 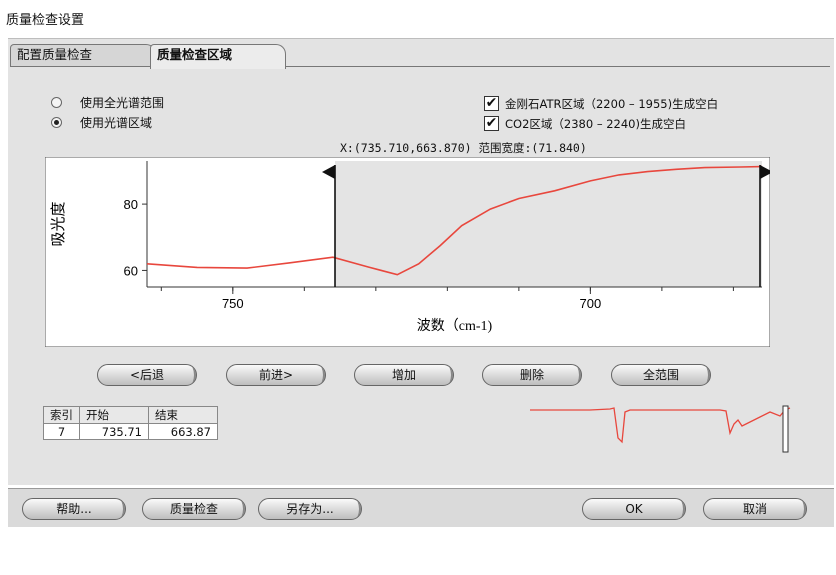 What do you see at coordinates (183, 431) in the screenshot?
I see `cell-end: 663.87` at bounding box center [183, 431].